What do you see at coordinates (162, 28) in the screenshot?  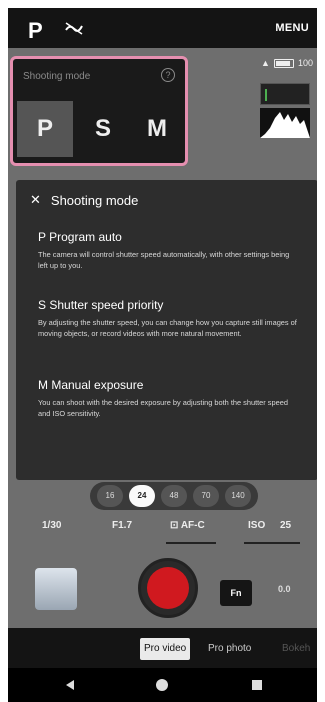 I see `top-bar: P MENU` at bounding box center [162, 28].